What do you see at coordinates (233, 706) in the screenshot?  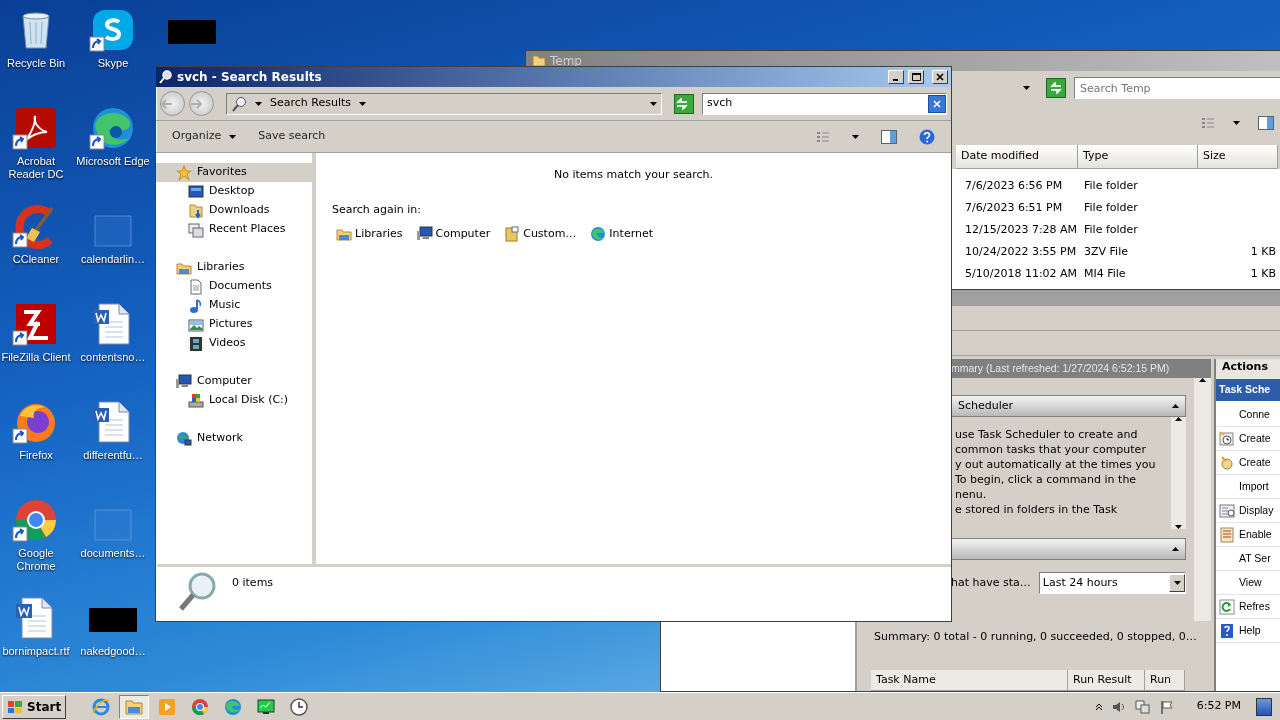 I see `browser-logo-icon` at bounding box center [233, 706].